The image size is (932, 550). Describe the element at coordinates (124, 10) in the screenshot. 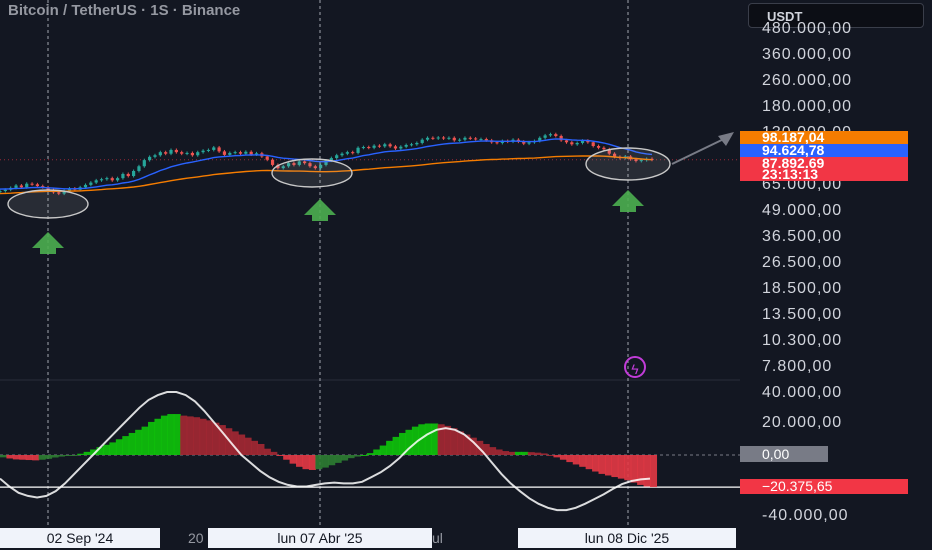

I see `chart-title: Bitcoin / TetherUS · 1S · Binance` at that location.